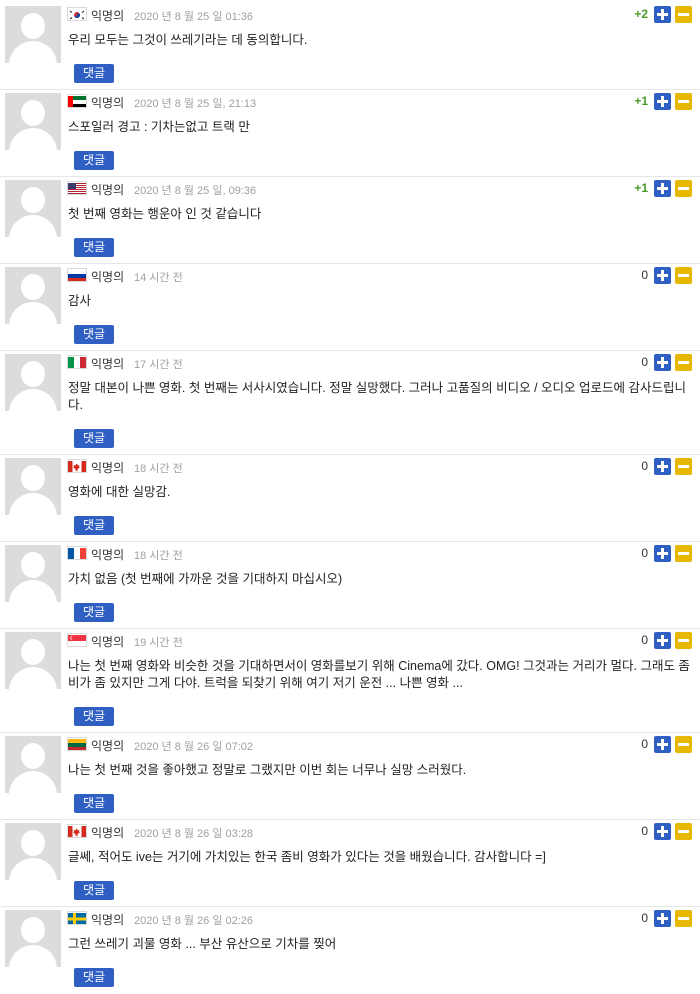 Image resolution: width=700 pixels, height=994 pixels. I want to click on comment-text: 영화에 대한 실망감., so click(119, 492).